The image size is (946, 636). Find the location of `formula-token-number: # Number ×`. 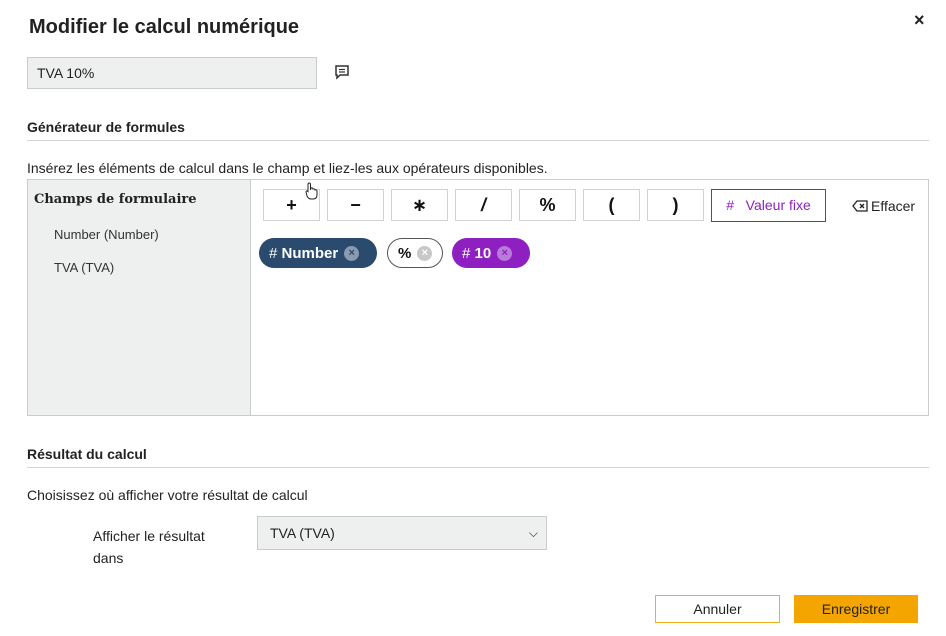

formula-token-number: # Number × is located at coordinates (318, 253).